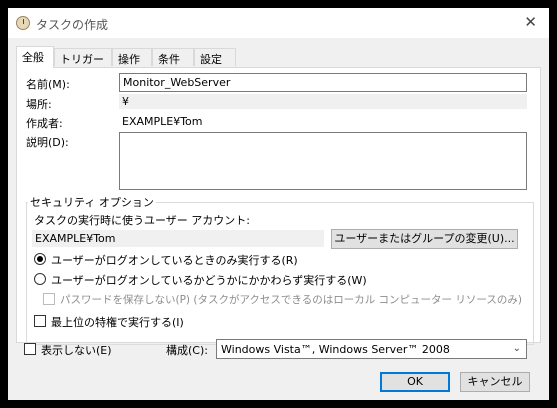 The height and width of the screenshot is (408, 557). Describe the element at coordinates (35, 57) in the screenshot. I see `tab-general: 全般` at that location.